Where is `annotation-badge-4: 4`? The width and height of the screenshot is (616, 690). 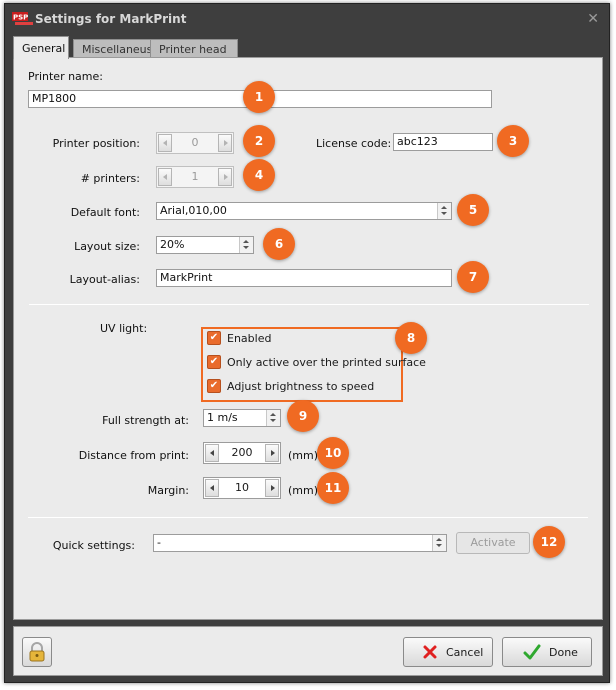 annotation-badge-4: 4 is located at coordinates (259, 175).